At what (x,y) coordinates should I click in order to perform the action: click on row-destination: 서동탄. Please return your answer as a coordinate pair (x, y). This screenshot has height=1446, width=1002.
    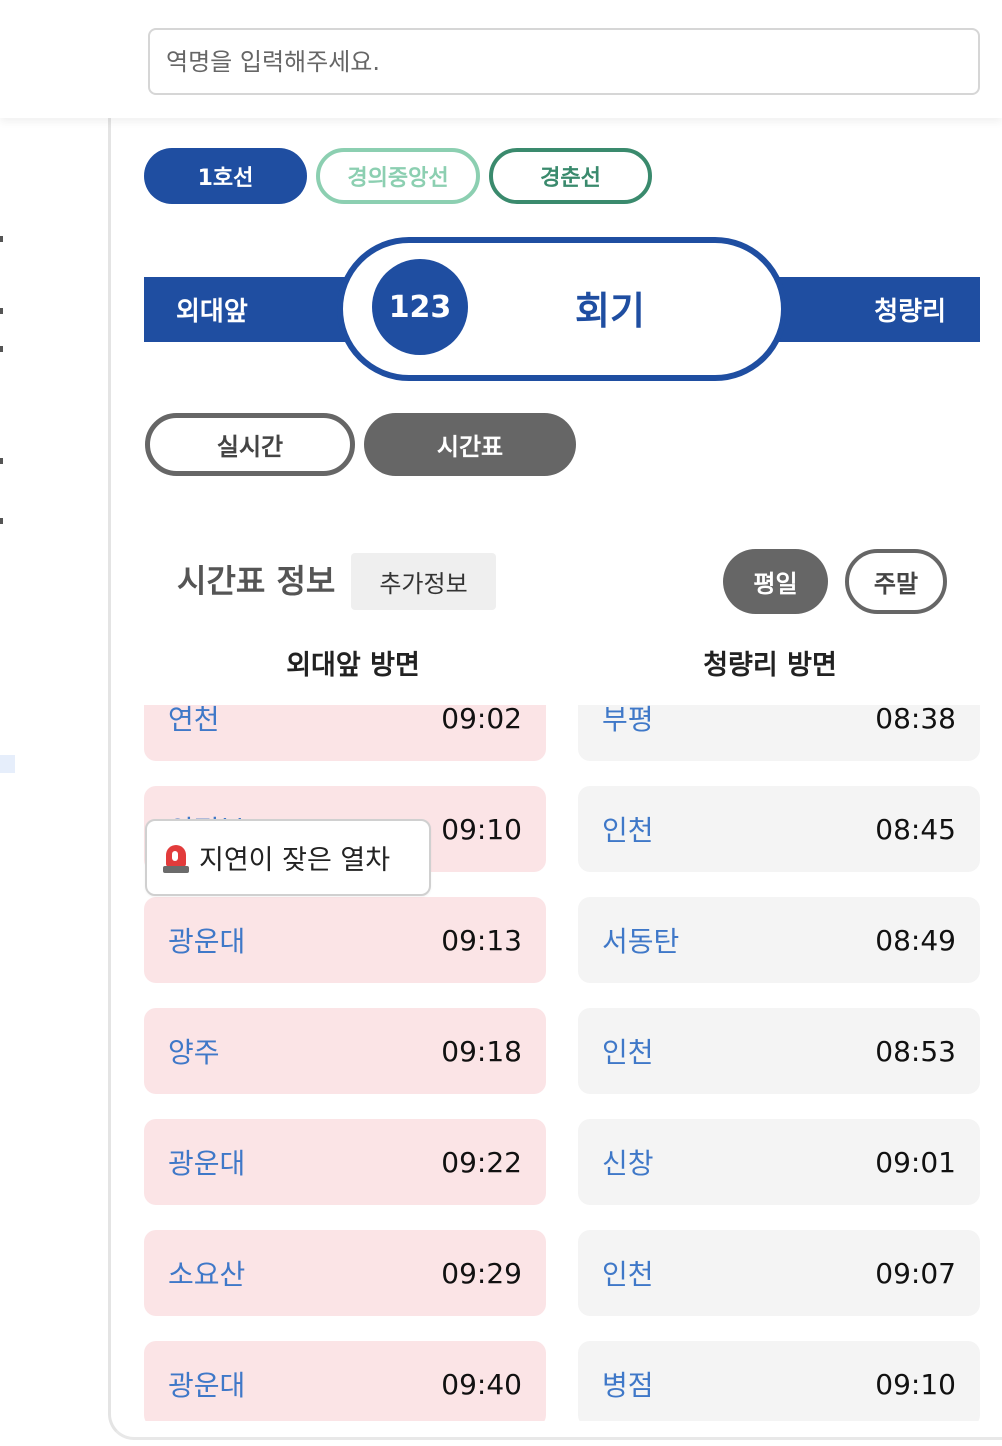
    Looking at the image, I should click on (641, 941).